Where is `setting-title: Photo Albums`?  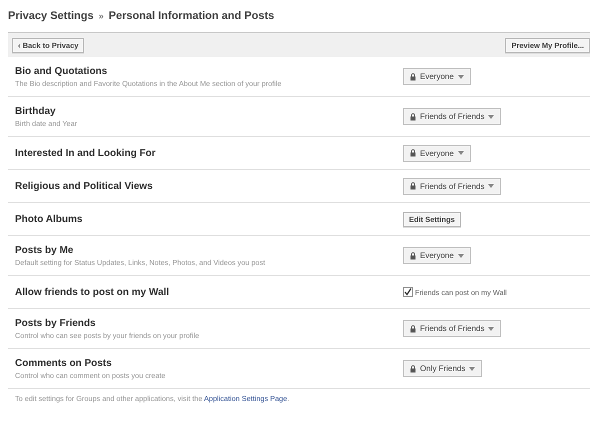
setting-title: Photo Albums is located at coordinates (49, 219).